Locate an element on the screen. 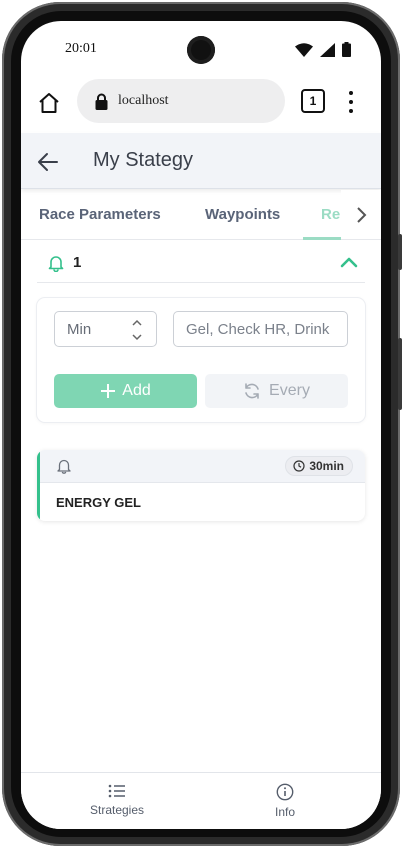 The height and width of the screenshot is (849, 403). volume-up-button is located at coordinates (400, 252).